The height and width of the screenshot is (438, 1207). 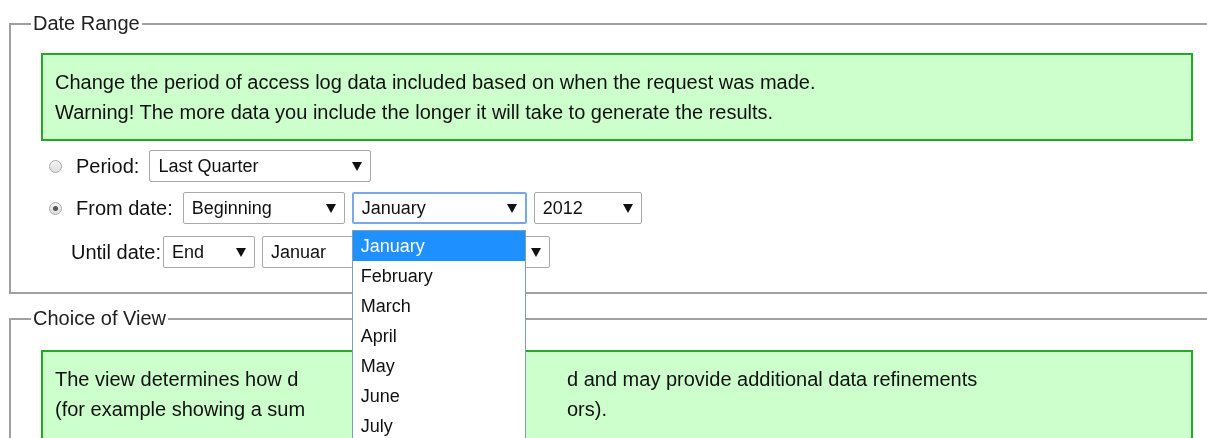 I want to click on info-text: (for example showing a sum, so click(x=180, y=409).